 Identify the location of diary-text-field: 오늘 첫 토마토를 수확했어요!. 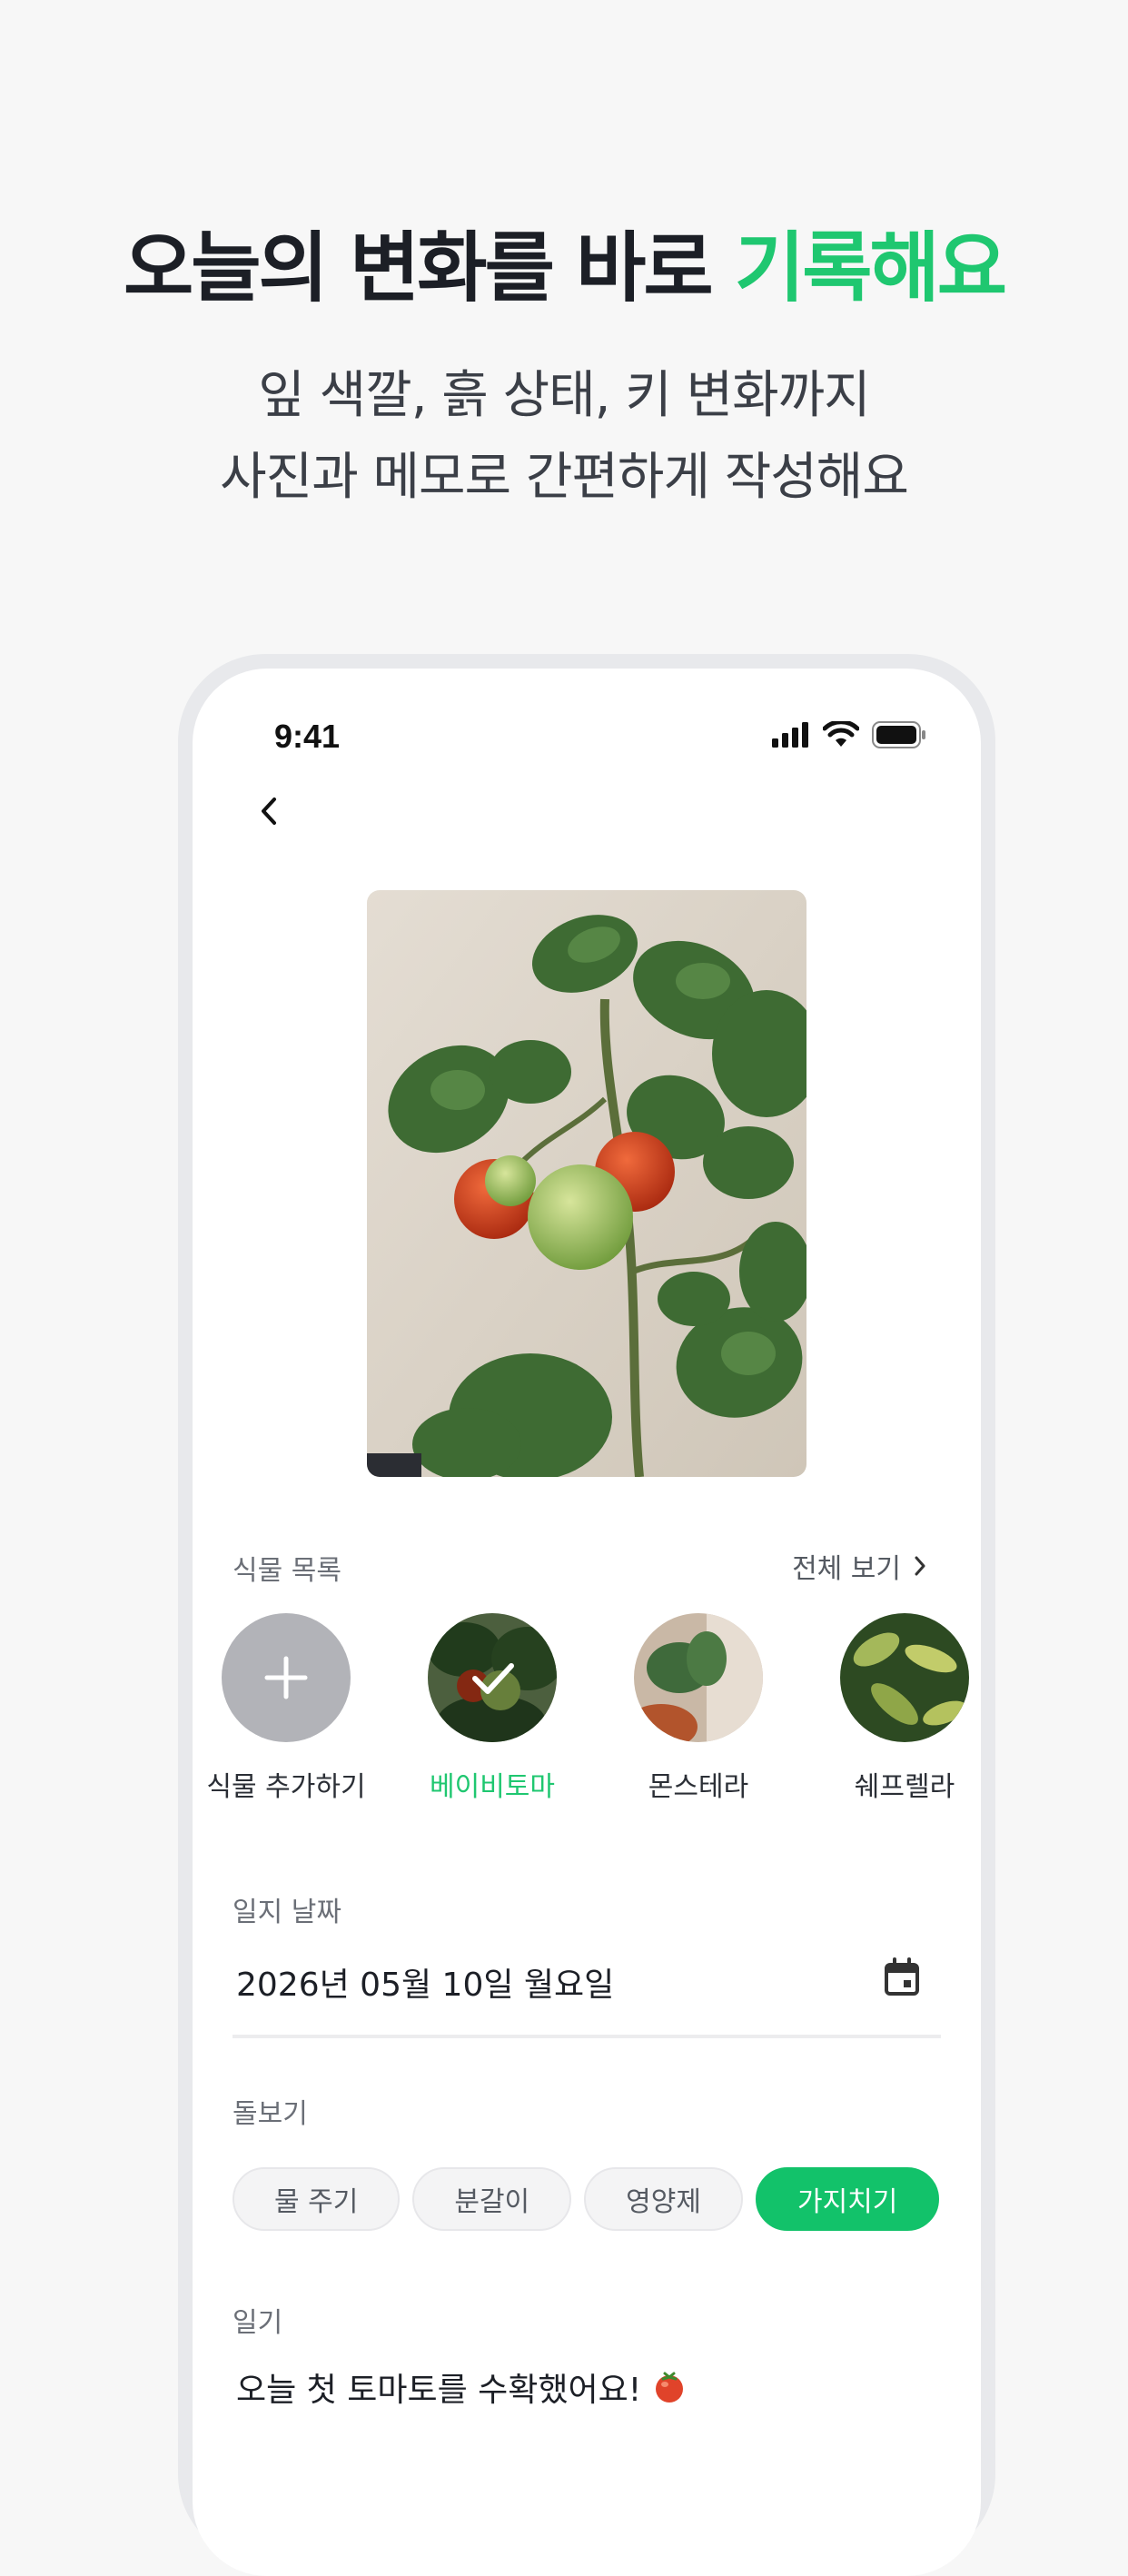
(461, 2387).